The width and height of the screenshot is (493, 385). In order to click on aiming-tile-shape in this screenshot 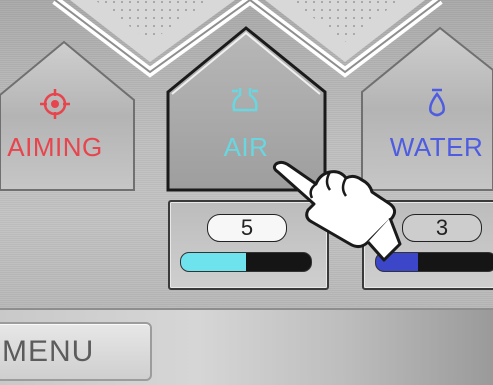, I will do `click(67, 115)`.